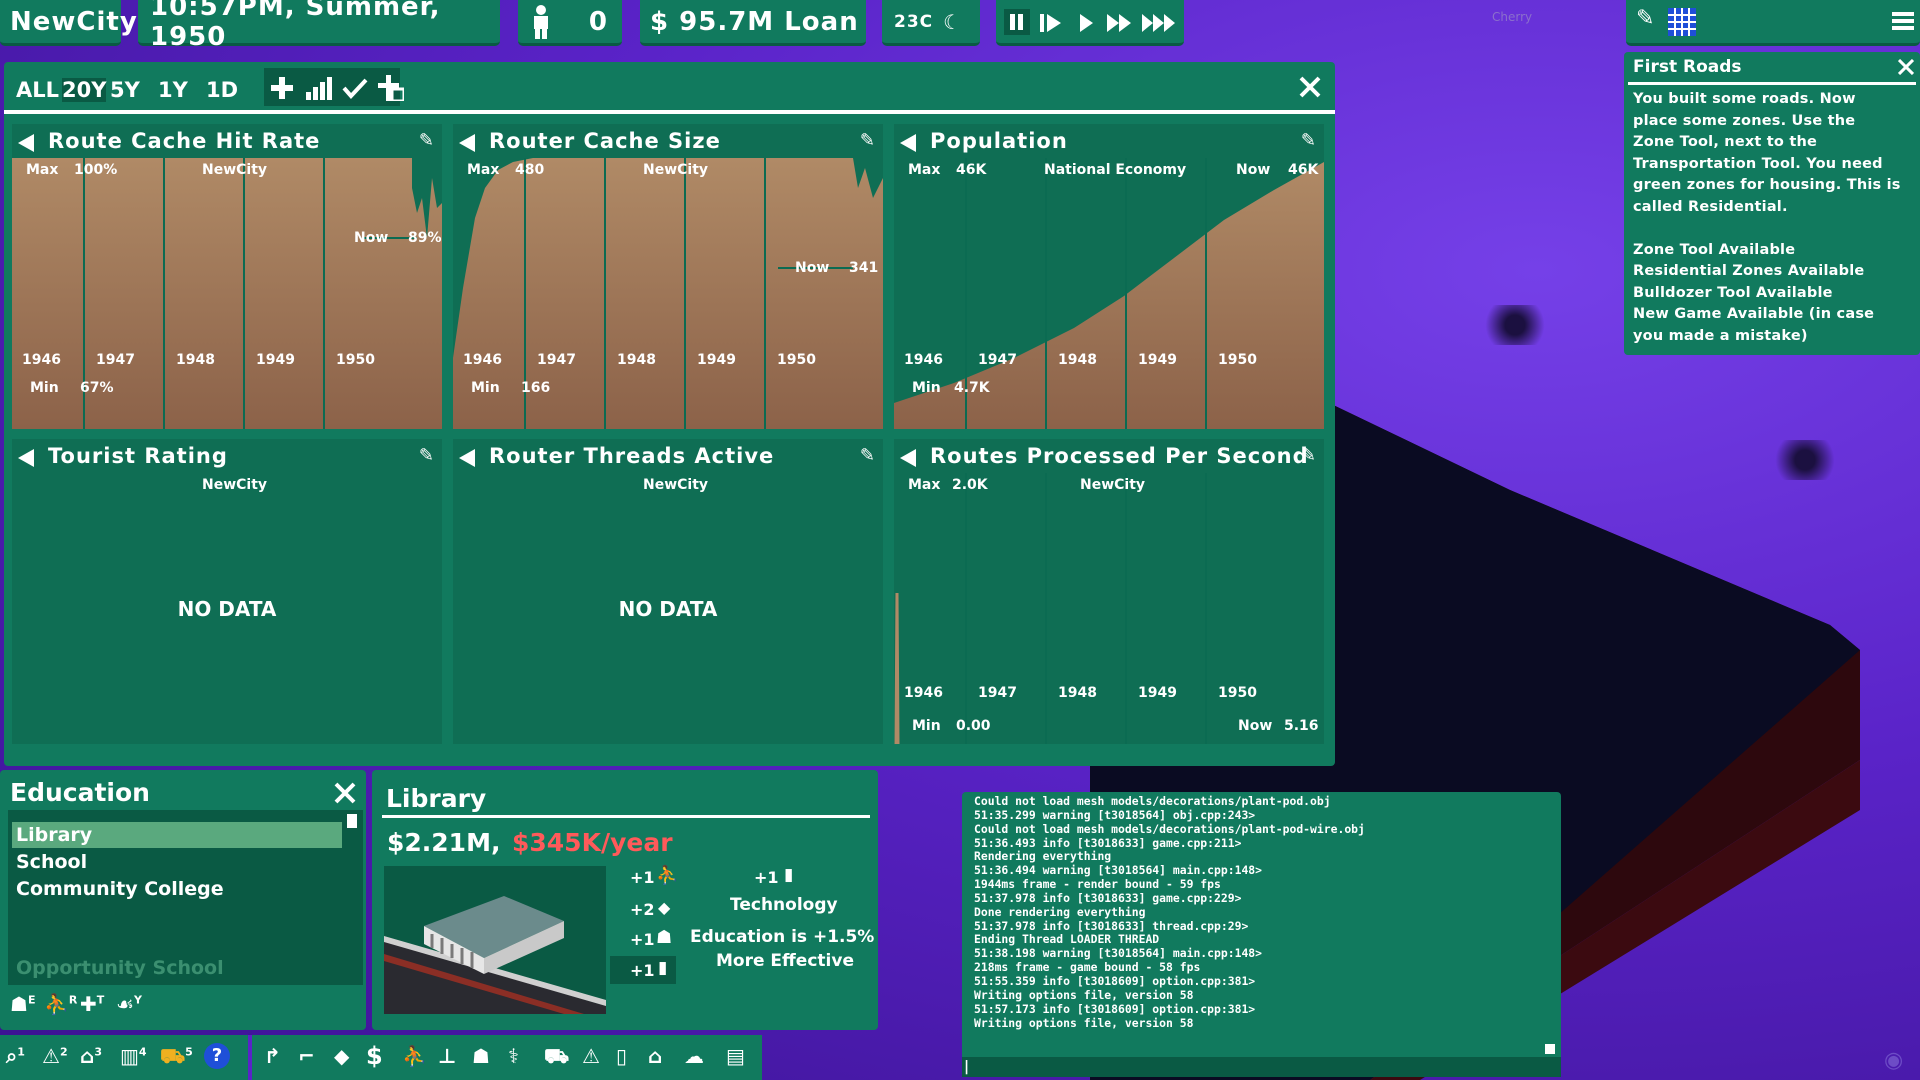  What do you see at coordinates (355, 88) in the screenshot?
I see `check-icon` at bounding box center [355, 88].